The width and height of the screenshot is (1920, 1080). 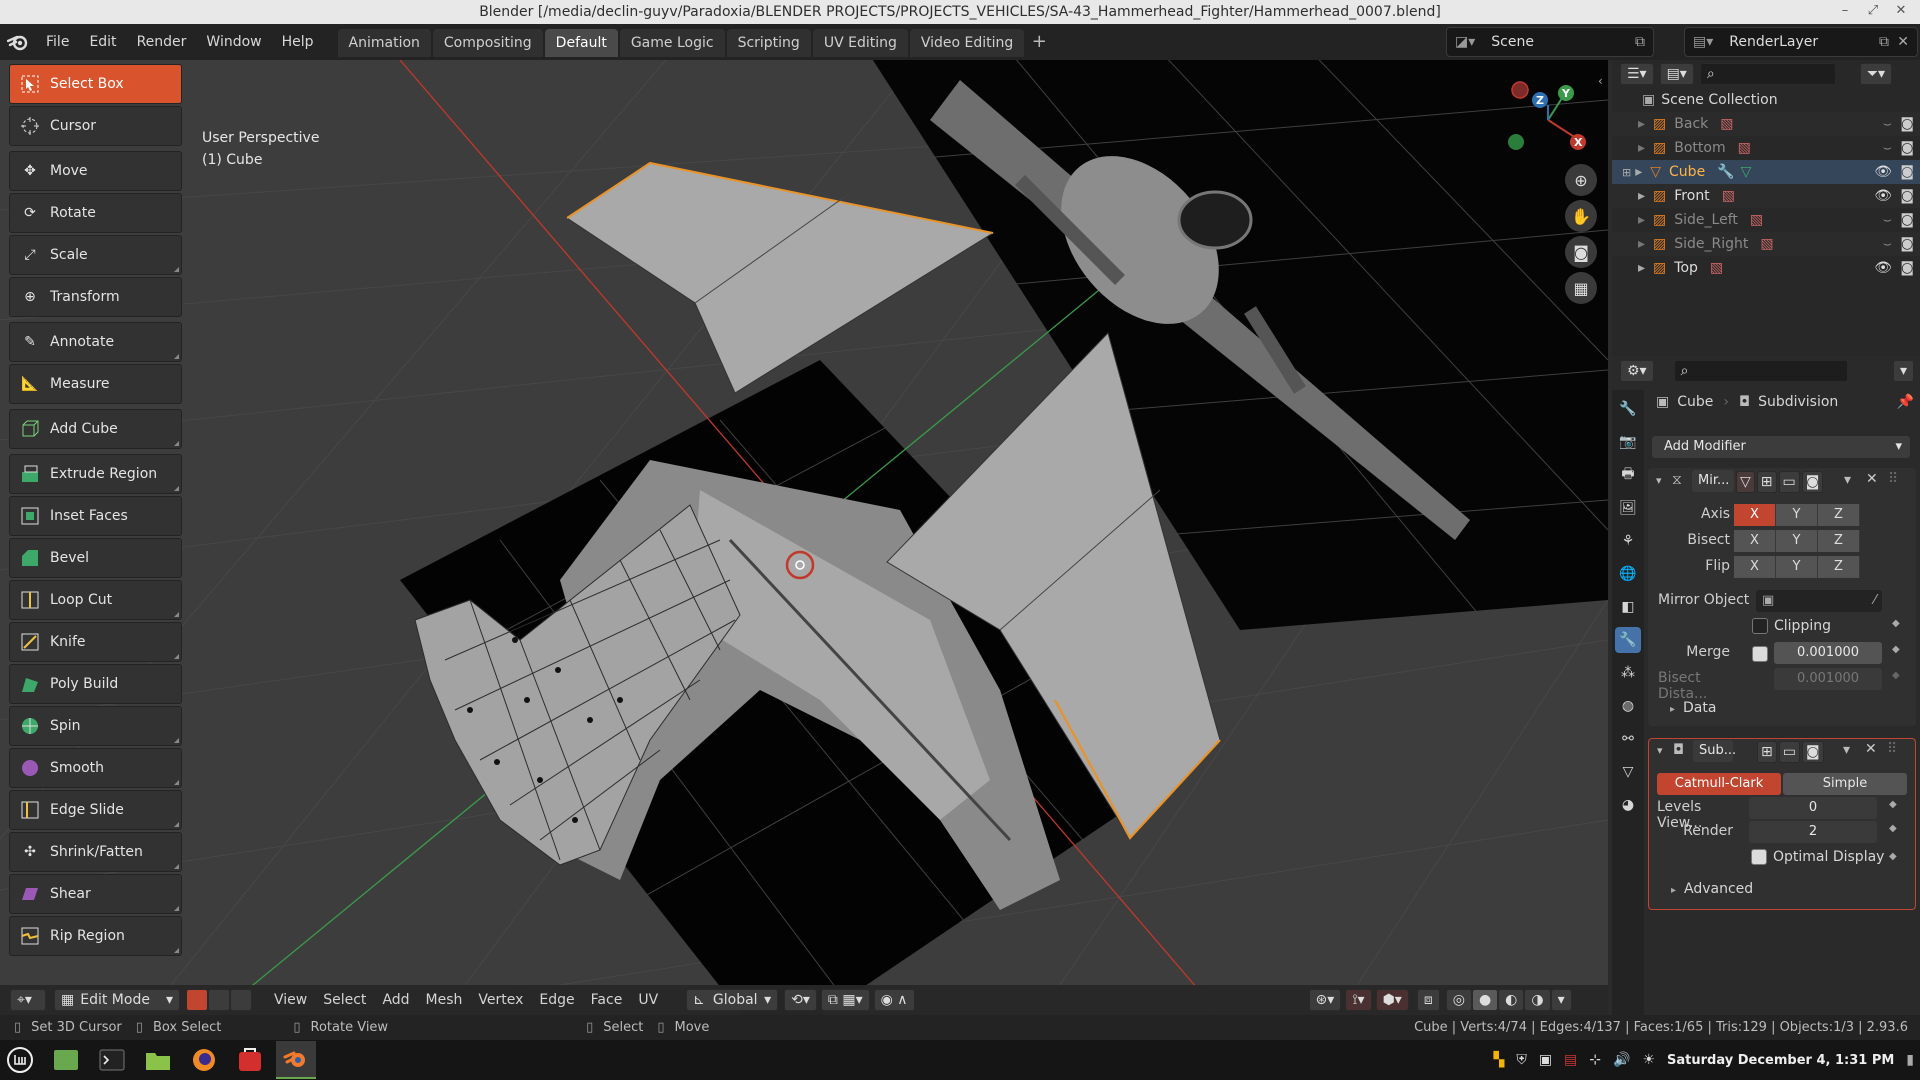 I want to click on rendered-shading-icon: ◑, so click(x=1537, y=1000).